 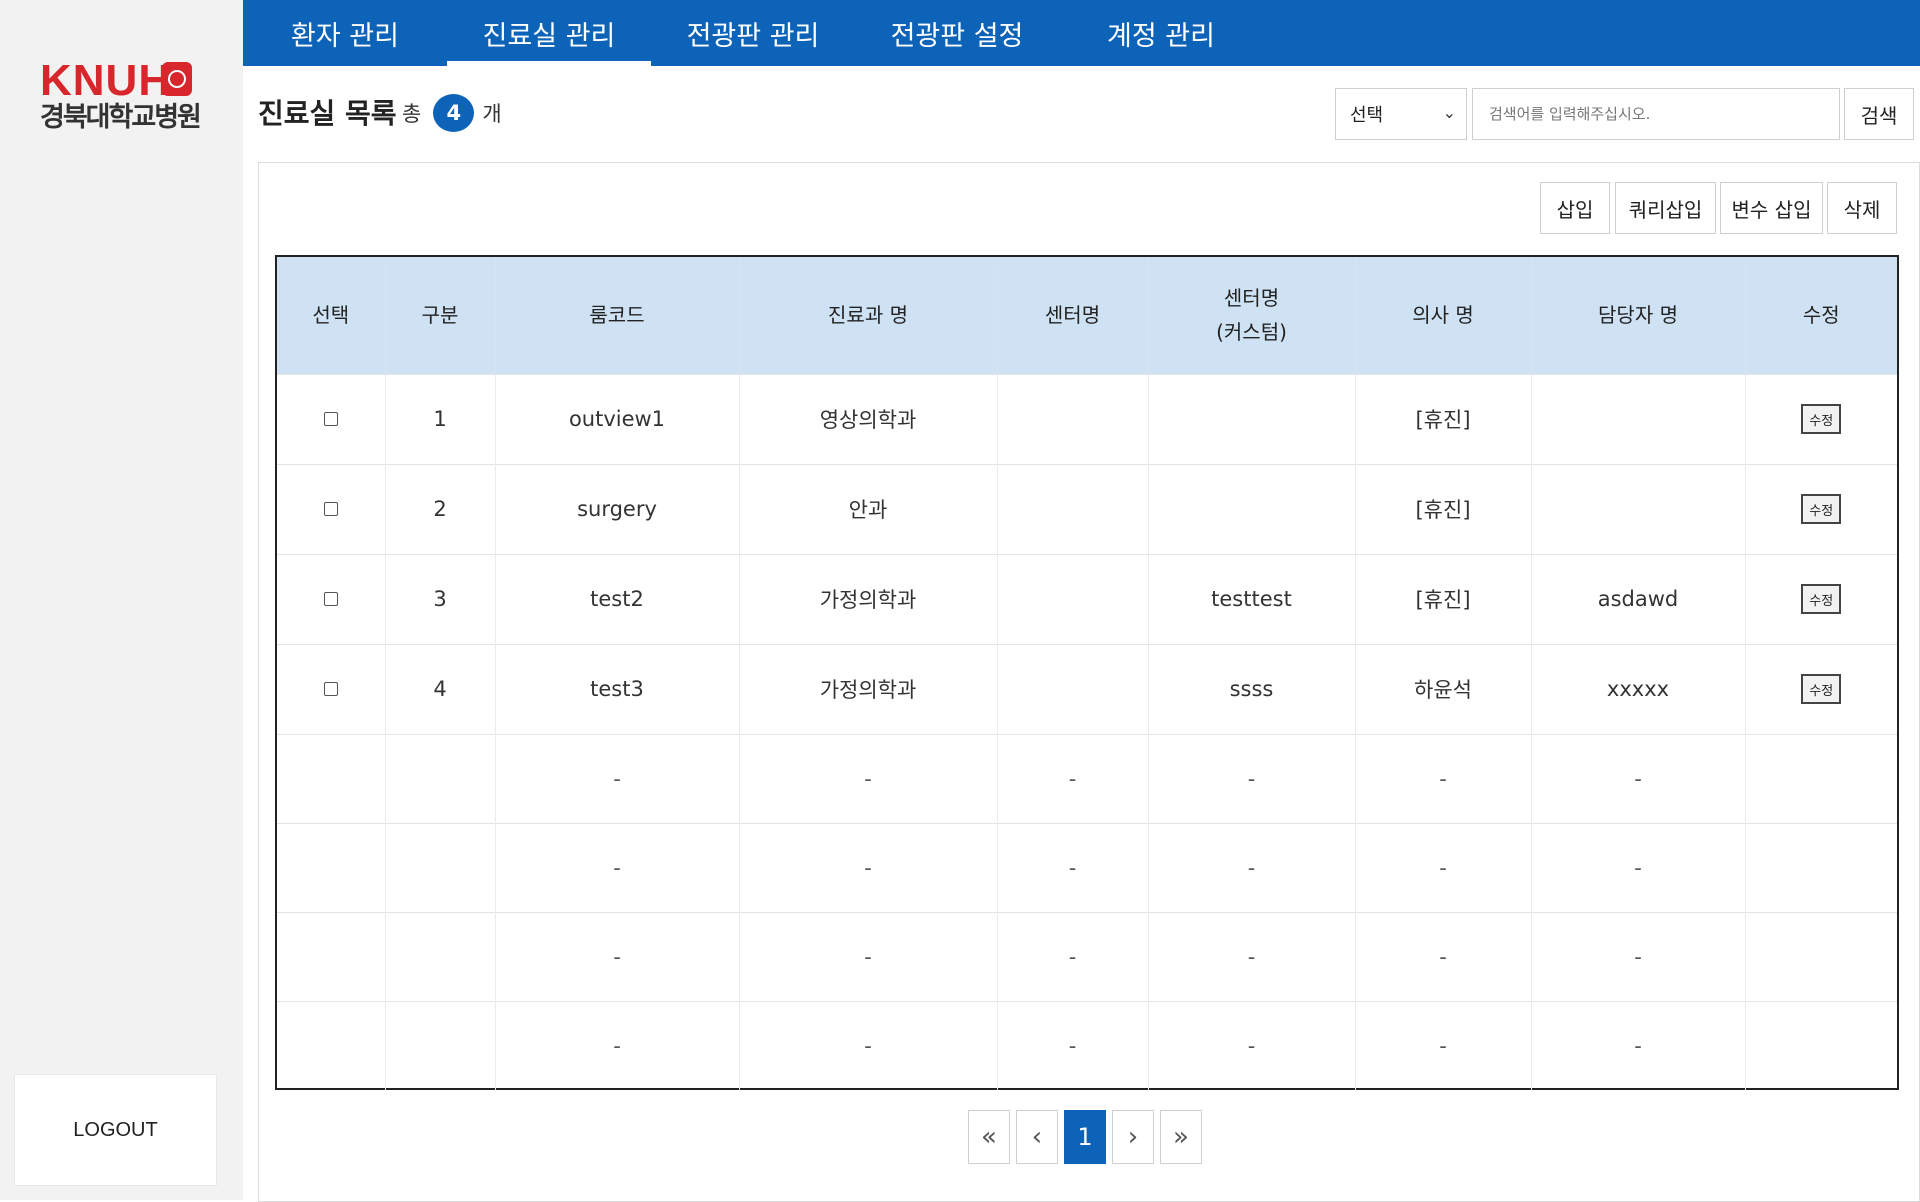 I want to click on column-header-center-custom: 센터명 (커스텀), so click(x=1252, y=315).